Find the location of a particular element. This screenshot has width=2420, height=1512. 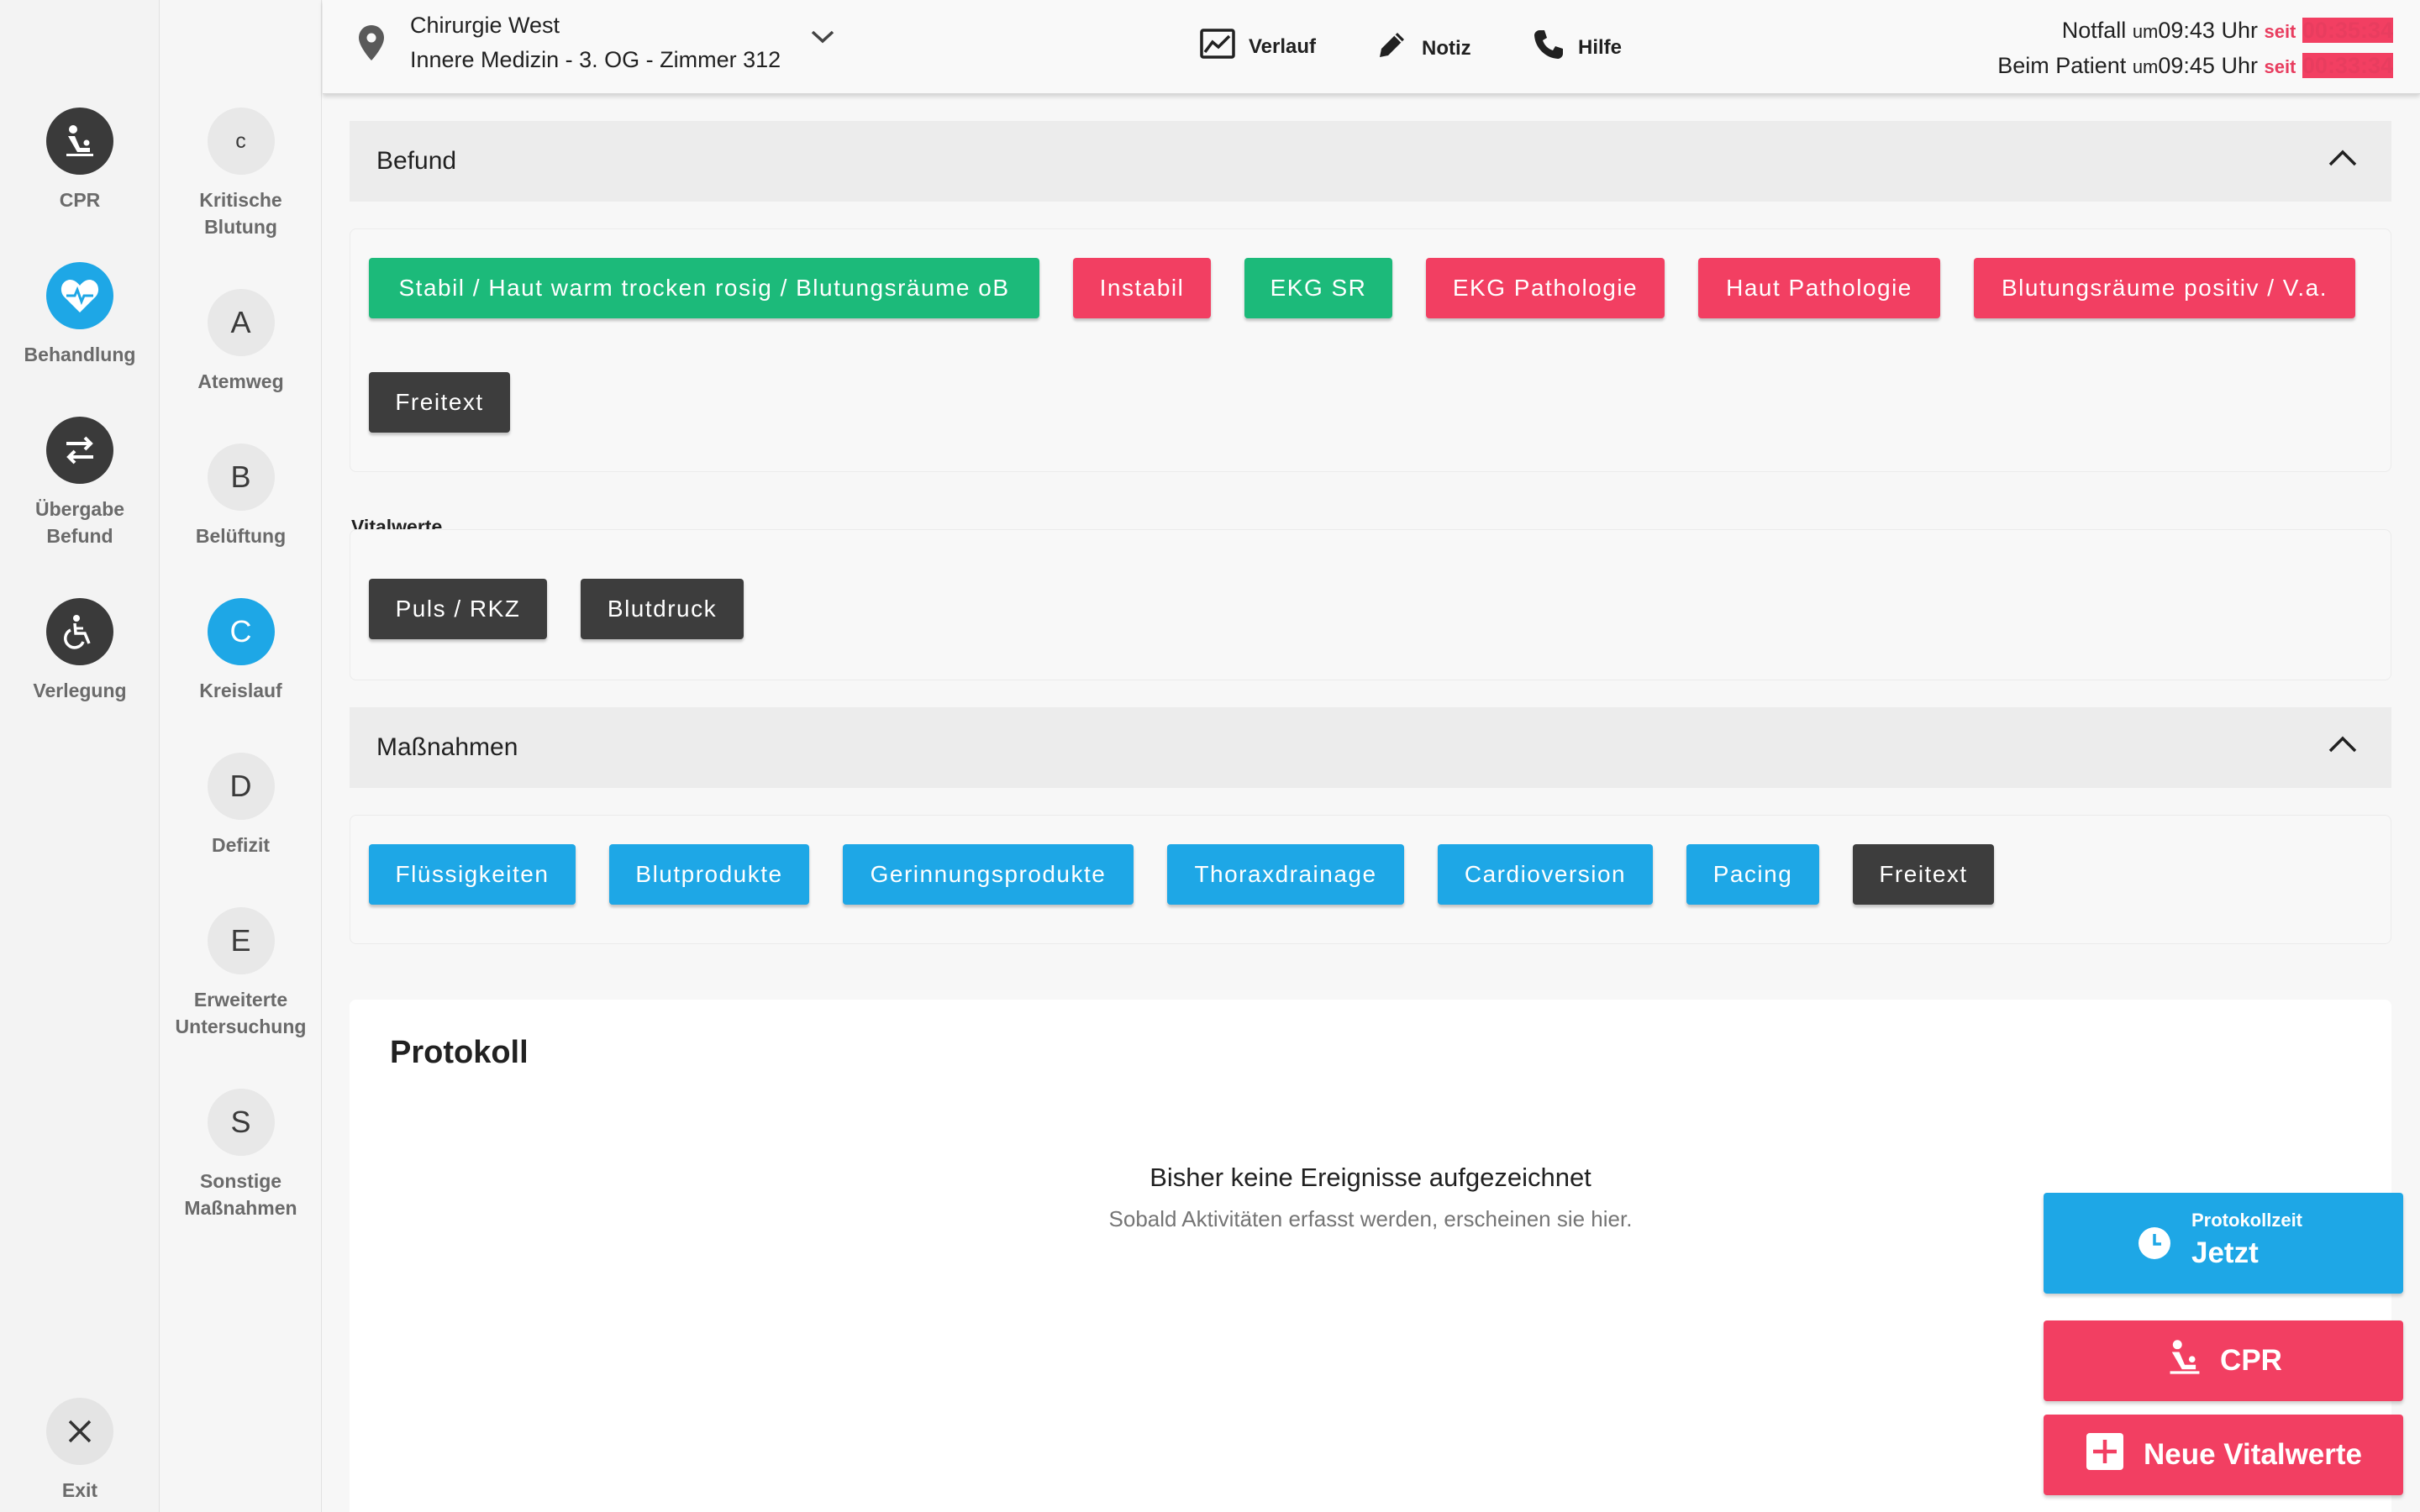

massnahmen-title: Maßnahmen is located at coordinates (447, 747).